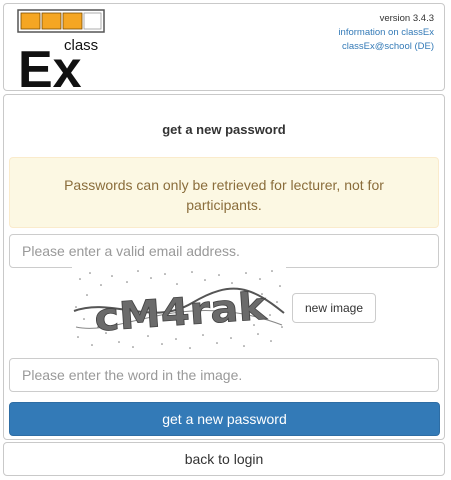  What do you see at coordinates (334, 308) in the screenshot?
I see `new-image-button: new image` at bounding box center [334, 308].